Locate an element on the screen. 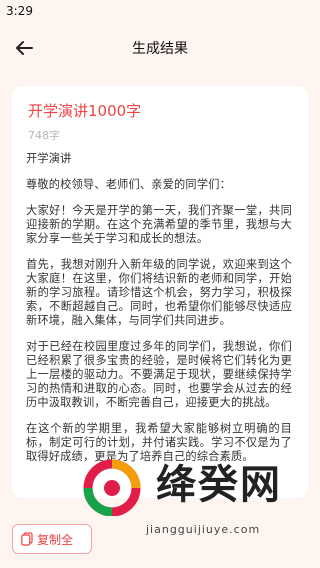 The height and width of the screenshot is (568, 320). essay-paragraph: 开学演讲 is located at coordinates (49, 158).